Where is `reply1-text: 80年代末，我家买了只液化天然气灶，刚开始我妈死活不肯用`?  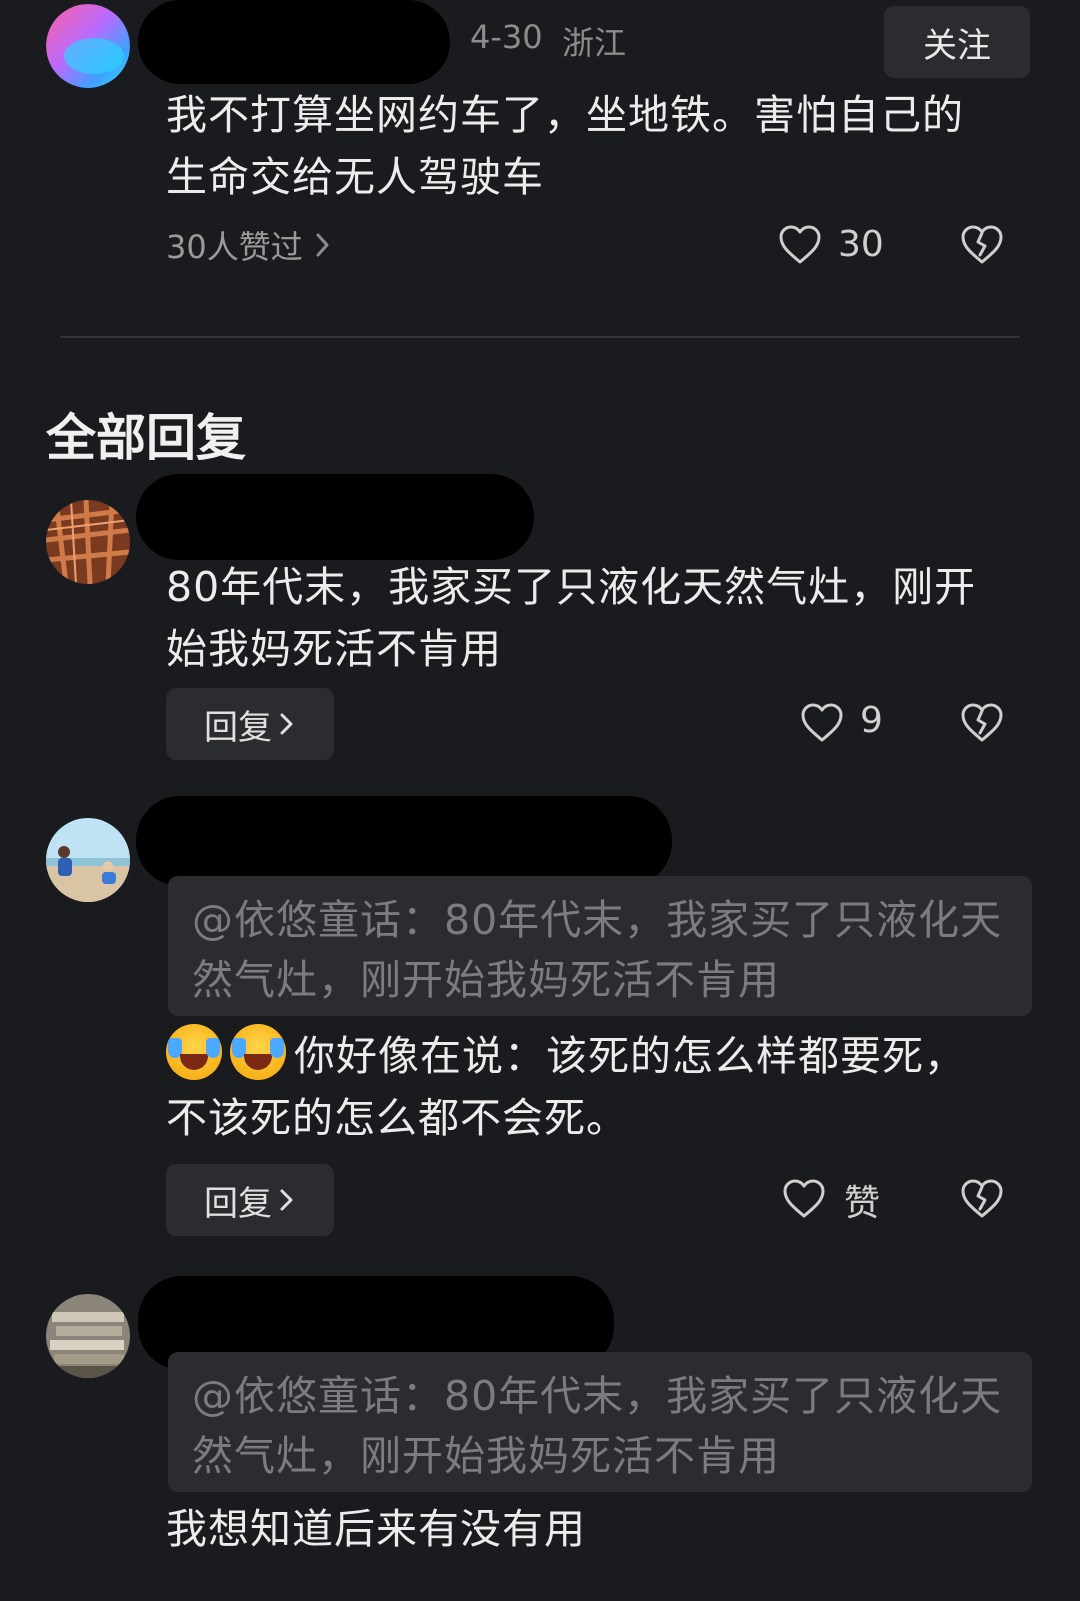 reply1-text: 80年代末，我家买了只液化天然气灶，刚开始我妈死活不肯用 is located at coordinates (571, 618).